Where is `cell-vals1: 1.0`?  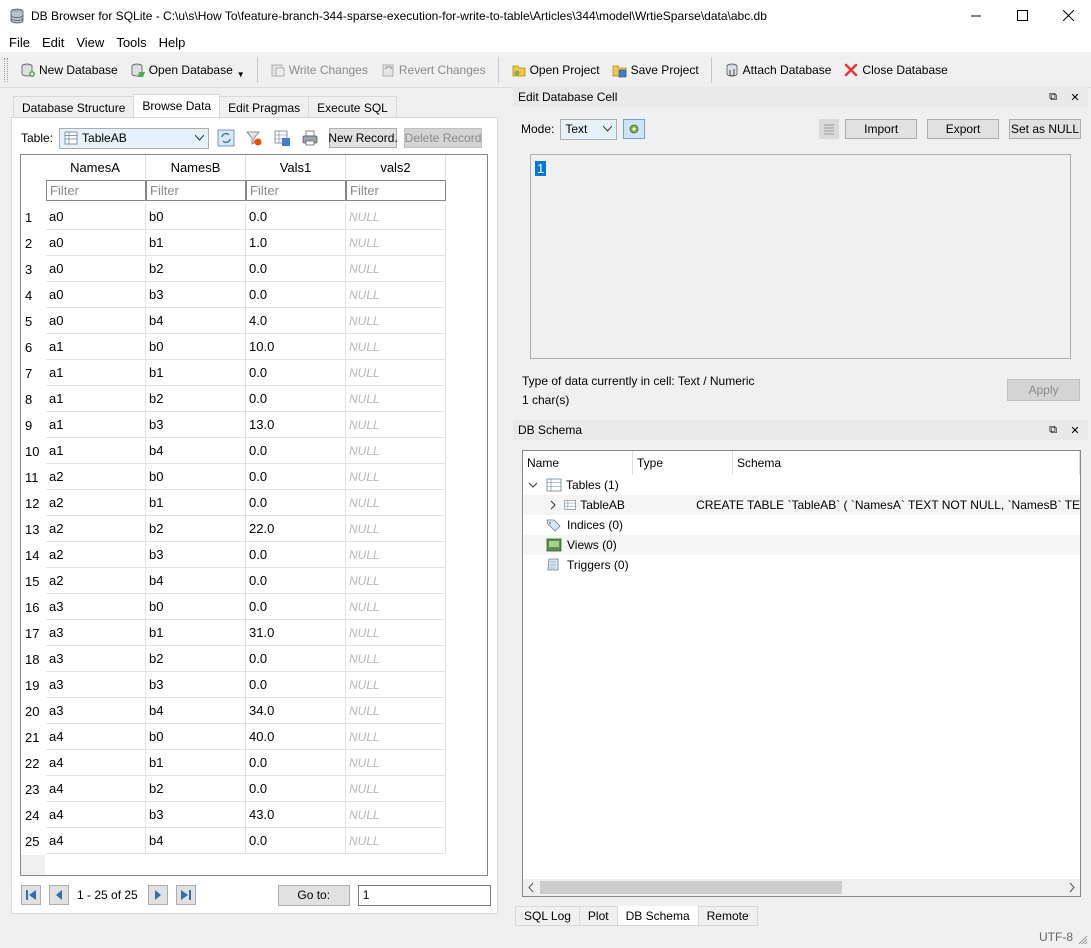 cell-vals1: 1.0 is located at coordinates (296, 243).